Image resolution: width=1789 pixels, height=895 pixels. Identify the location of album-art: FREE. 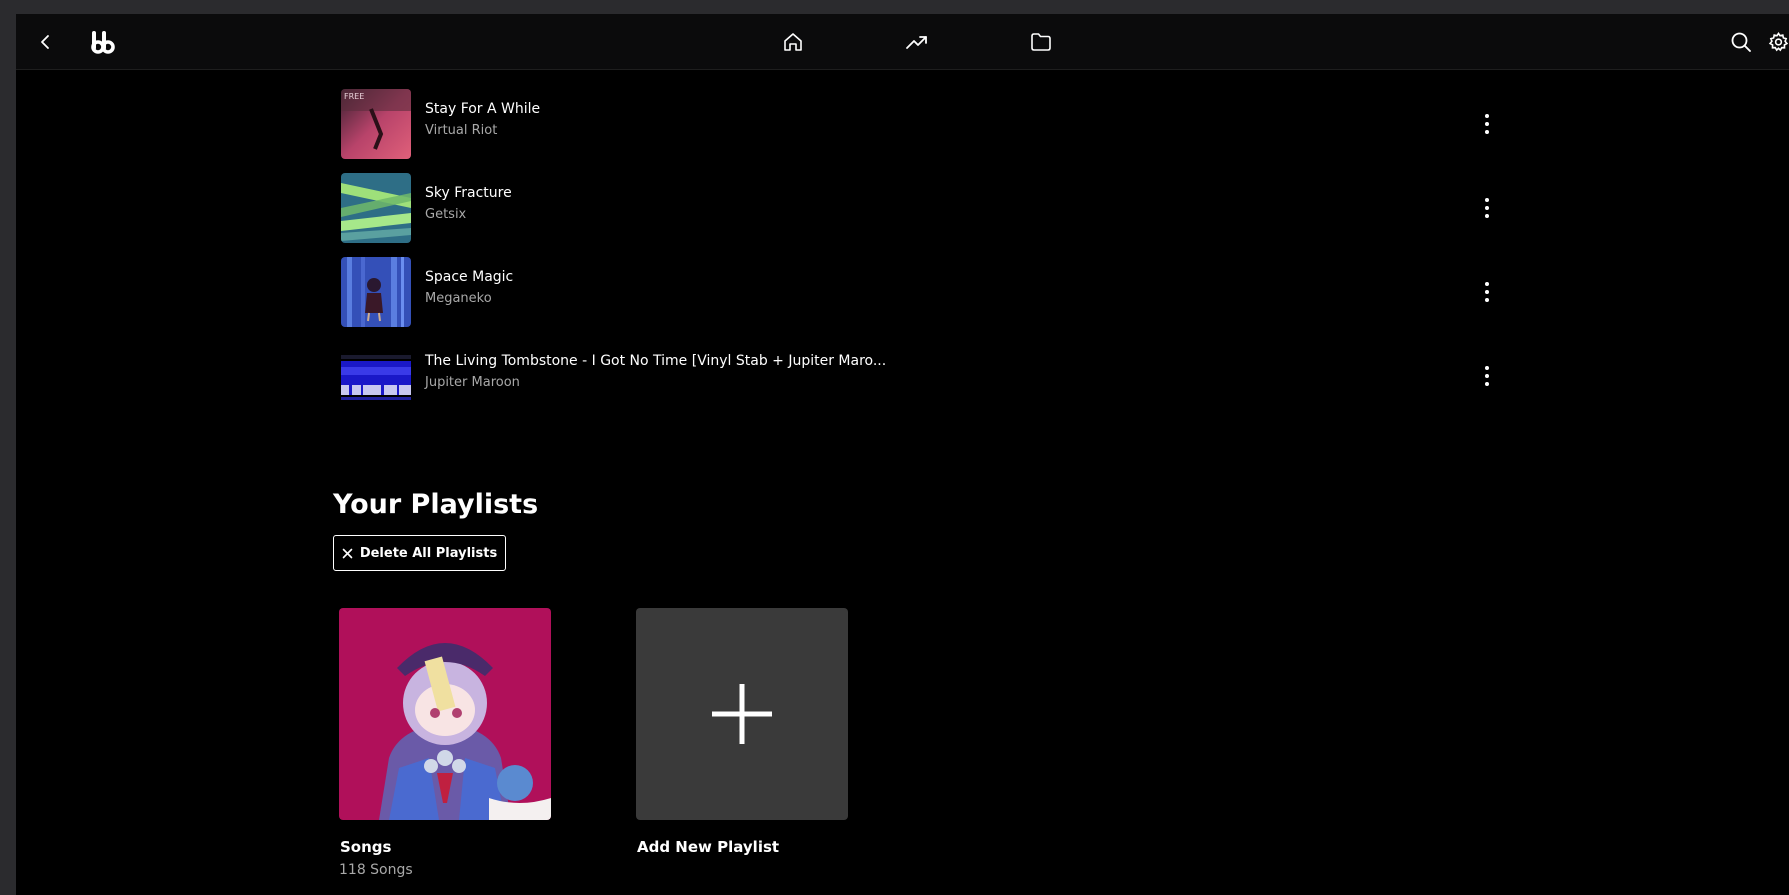
(376, 124).